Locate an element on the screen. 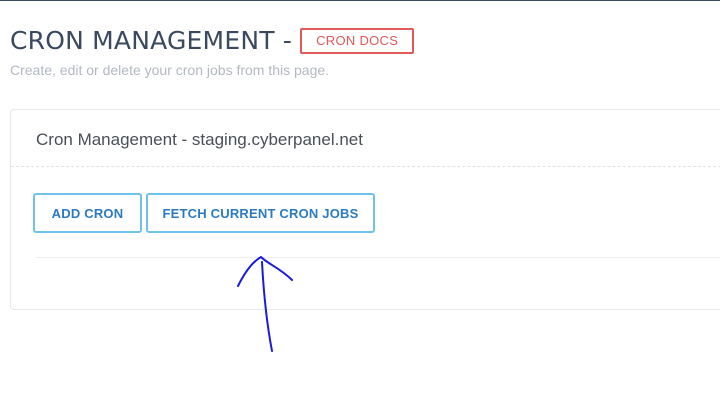 The image size is (720, 418). panel-bottom-rule is located at coordinates (378, 257).